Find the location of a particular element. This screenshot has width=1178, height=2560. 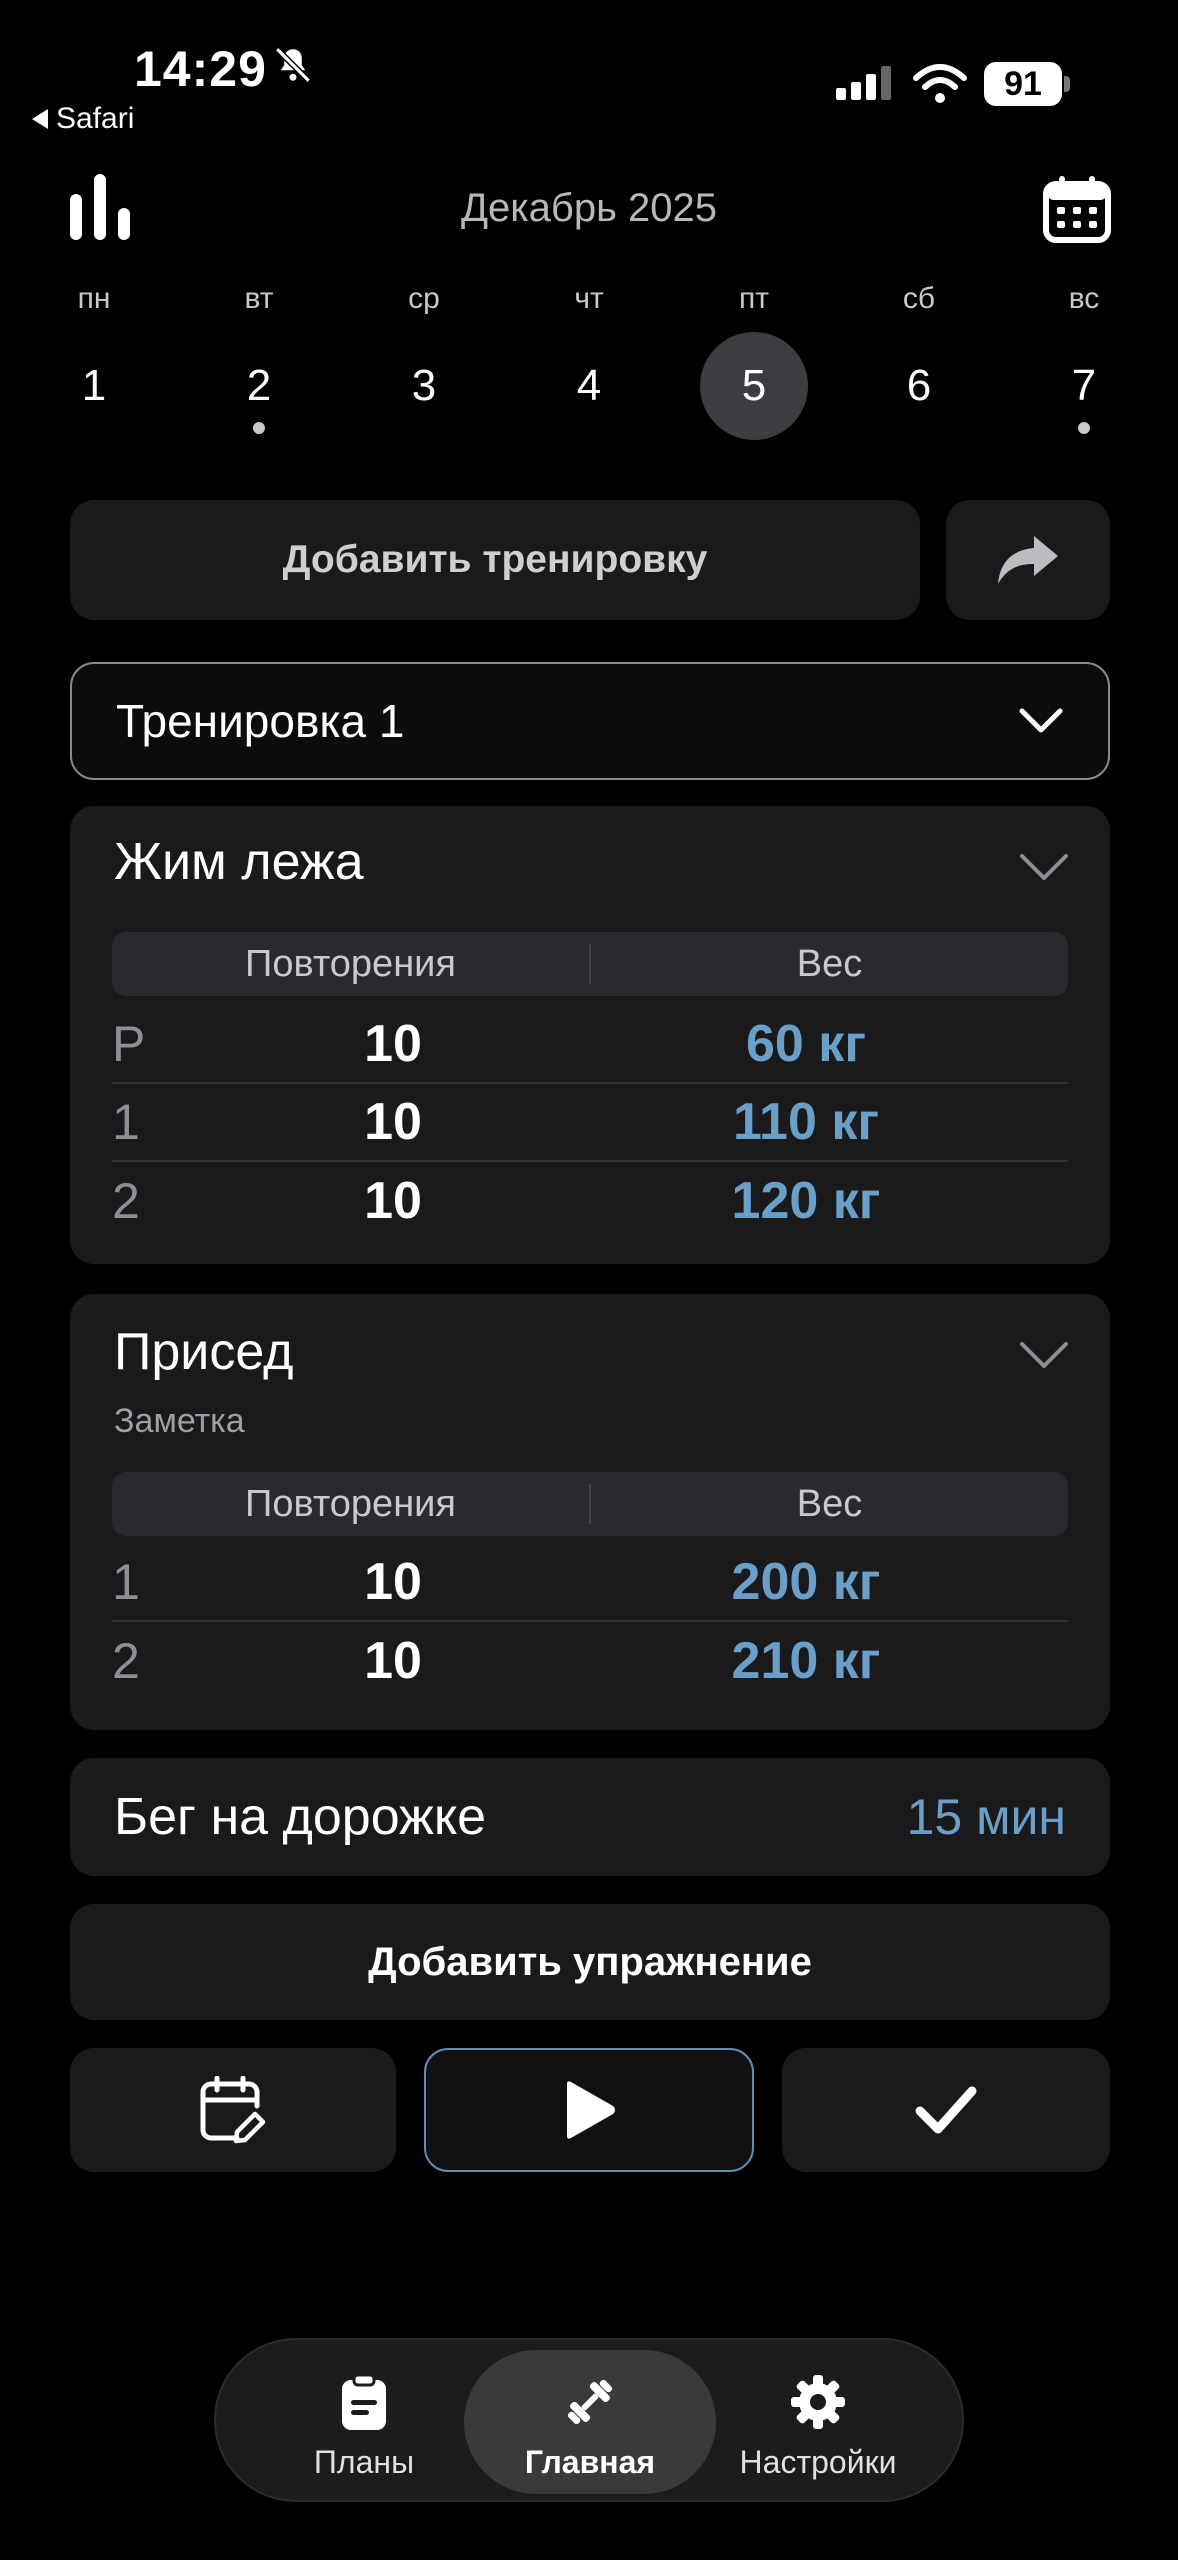

battery-tip is located at coordinates (1067, 84).